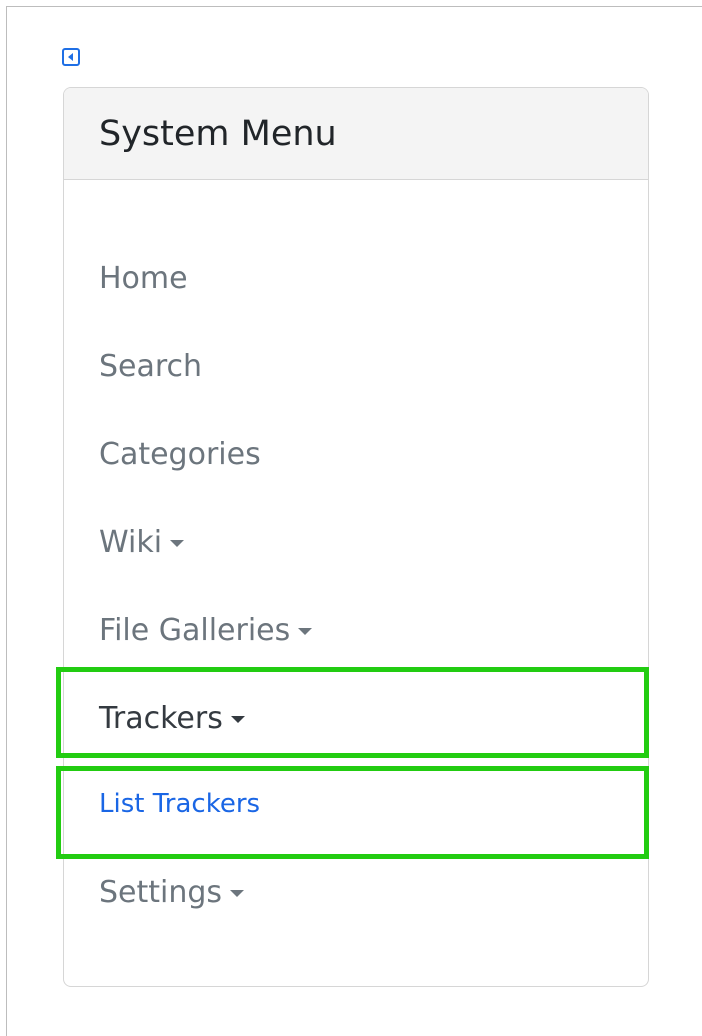  I want to click on sidebar-item-categories: Categories, so click(356, 454).